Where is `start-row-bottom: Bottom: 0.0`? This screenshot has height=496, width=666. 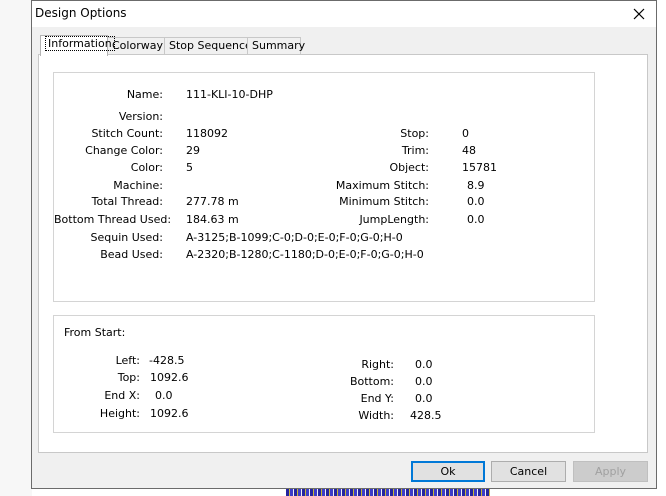 start-row-bottom: Bottom: 0.0 is located at coordinates (391, 381).